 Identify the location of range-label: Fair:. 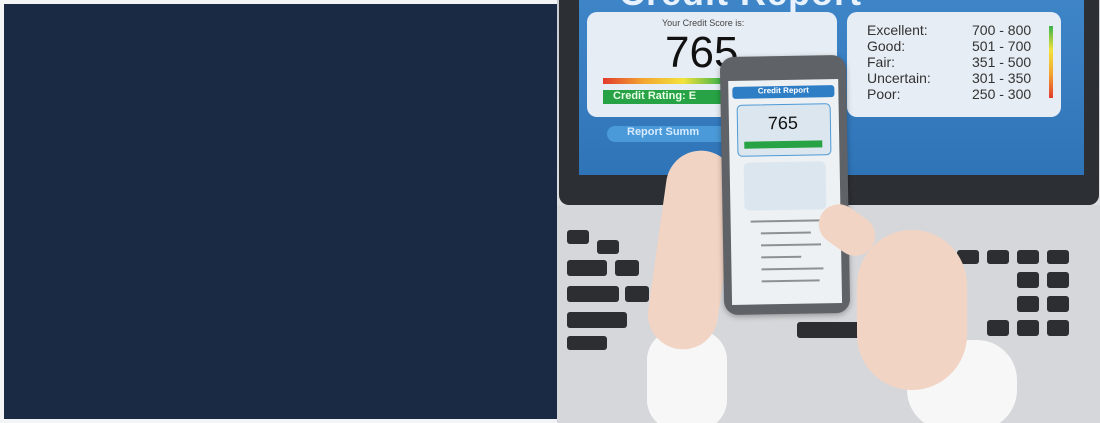
(881, 62).